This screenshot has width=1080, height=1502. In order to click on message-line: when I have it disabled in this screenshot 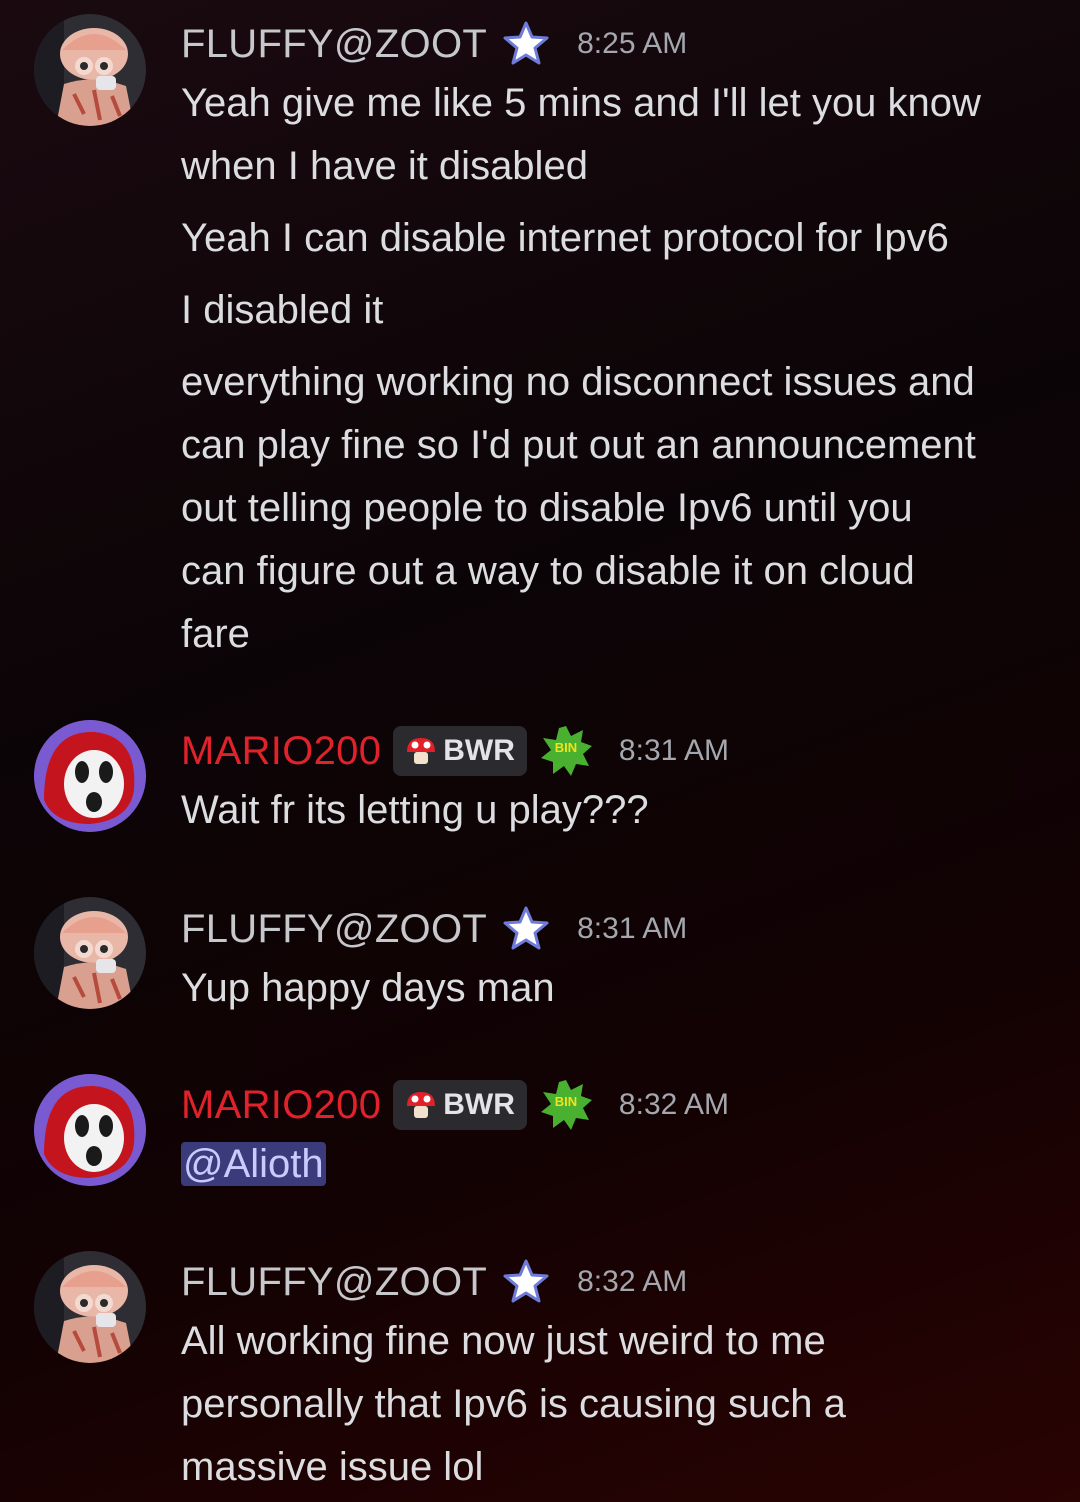, I will do `click(384, 166)`.